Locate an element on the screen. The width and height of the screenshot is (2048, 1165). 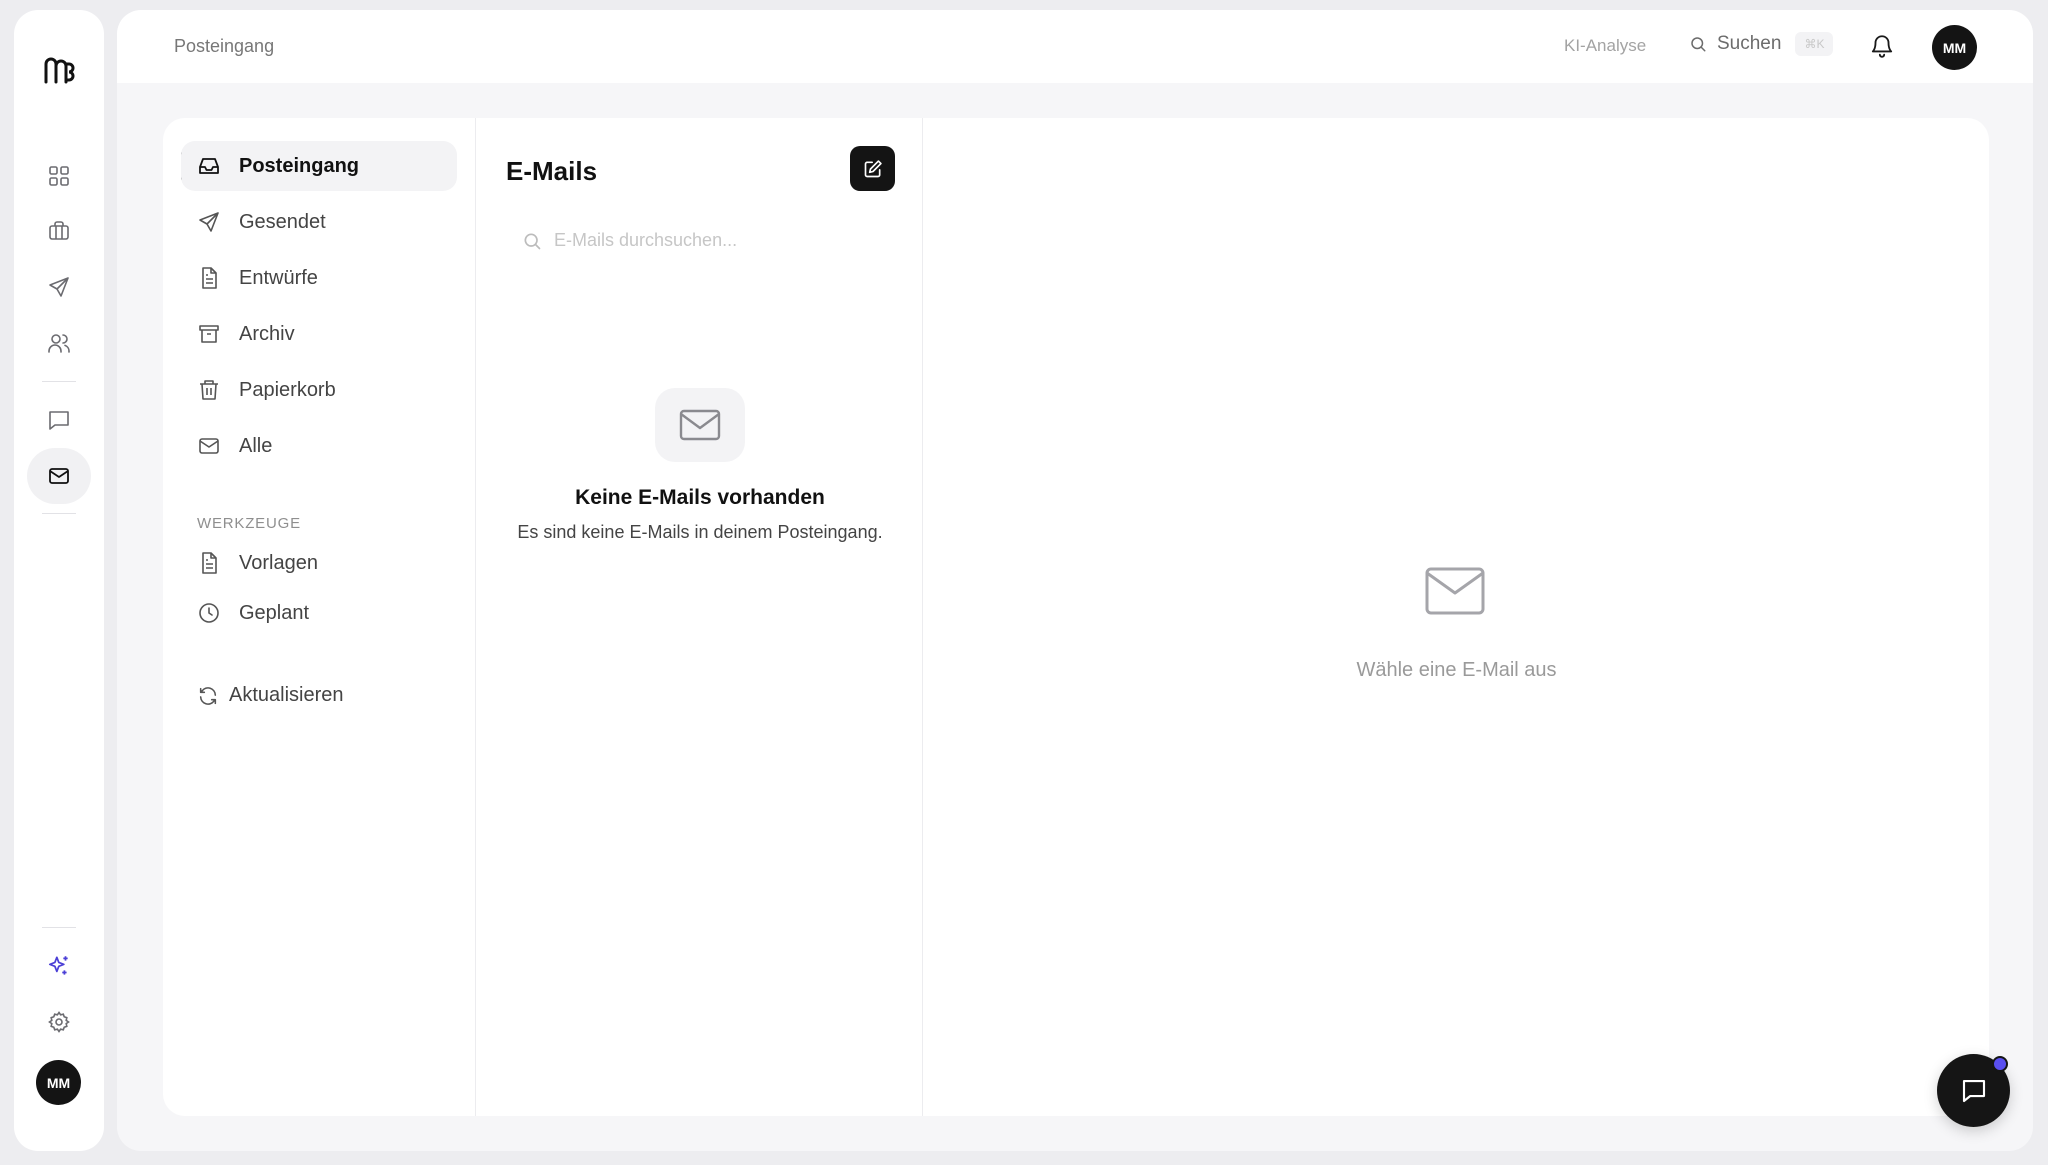
folder-archive: Archiv is located at coordinates (319, 334).